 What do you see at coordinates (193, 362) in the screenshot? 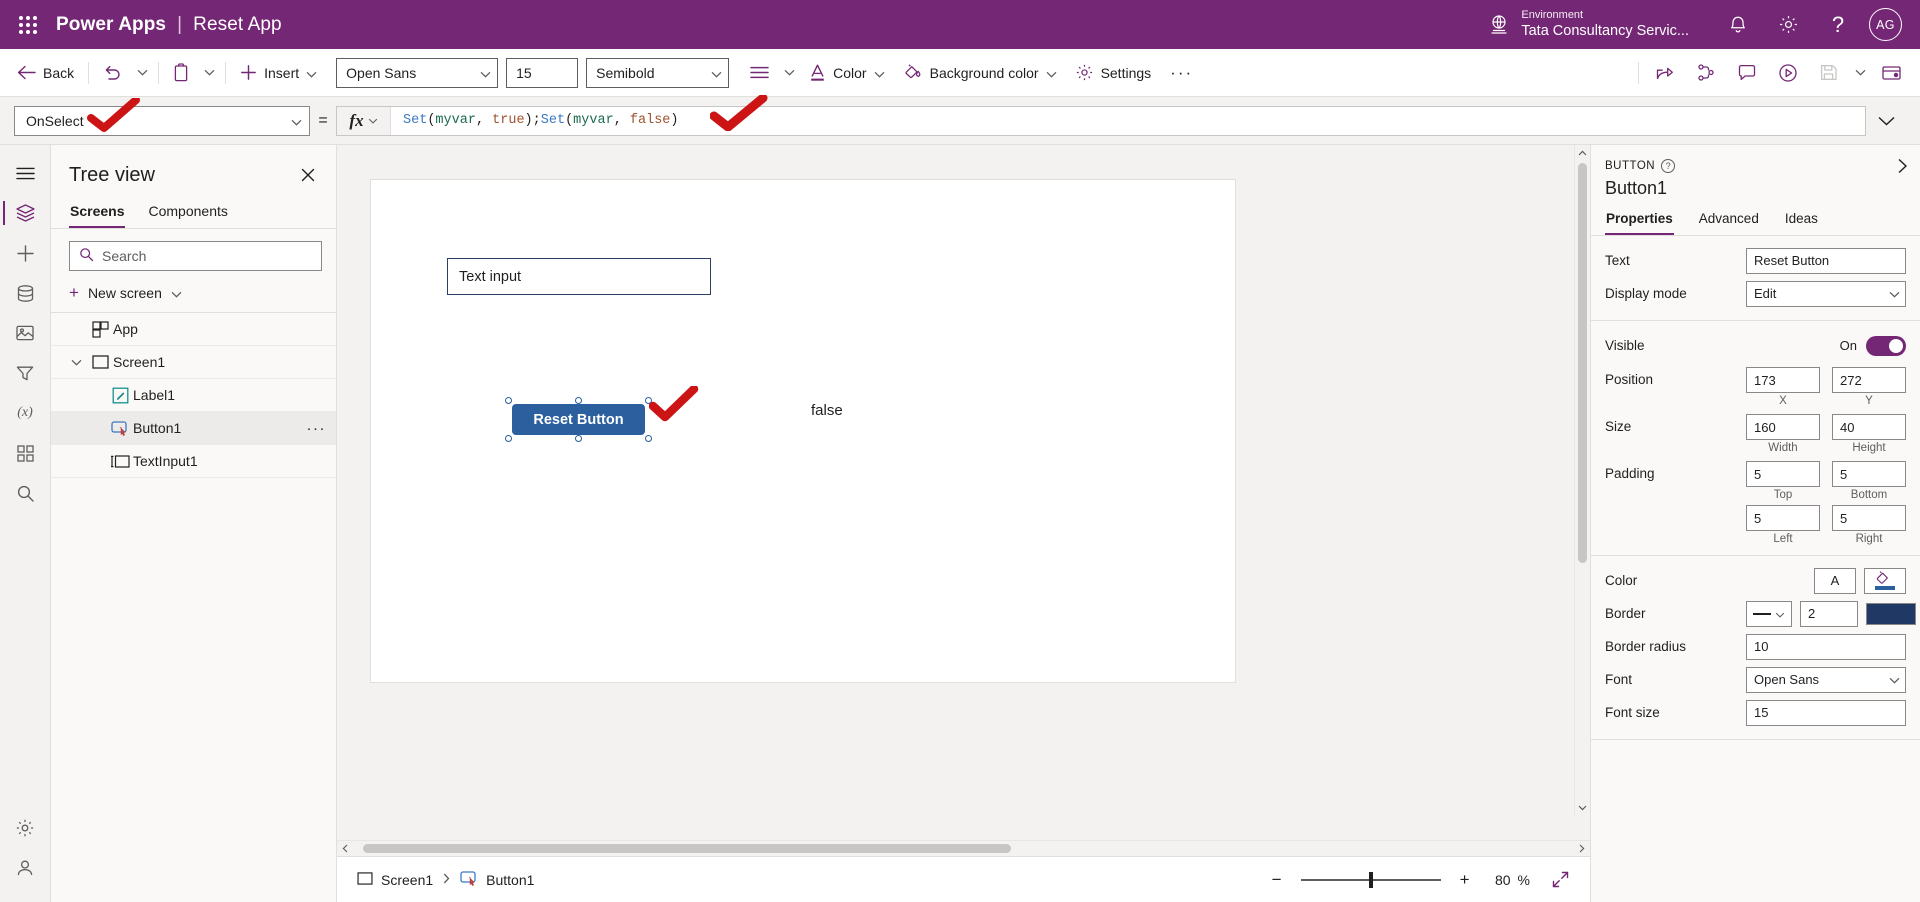
I see `tree-item-screen1: Screen1` at bounding box center [193, 362].